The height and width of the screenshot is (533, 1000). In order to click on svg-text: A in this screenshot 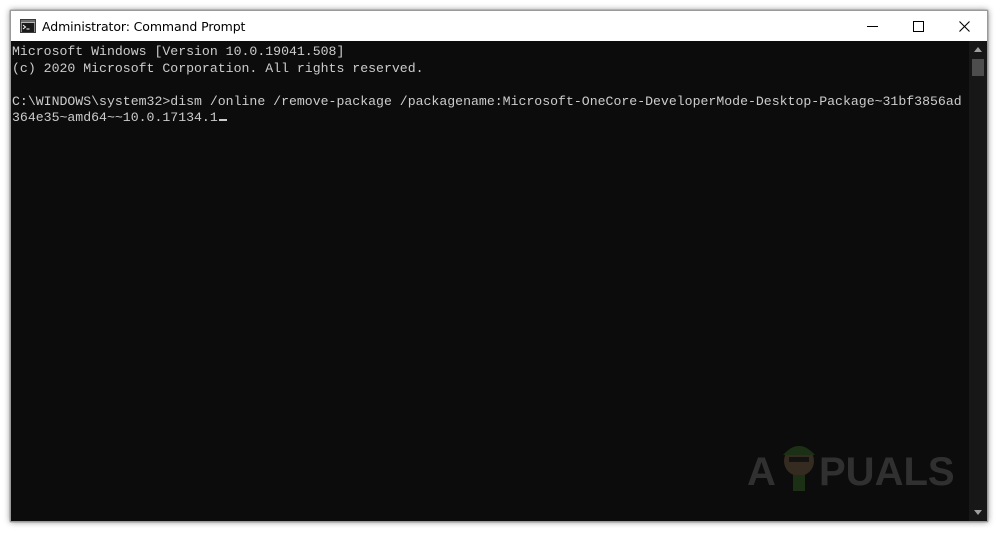, I will do `click(761, 472)`.